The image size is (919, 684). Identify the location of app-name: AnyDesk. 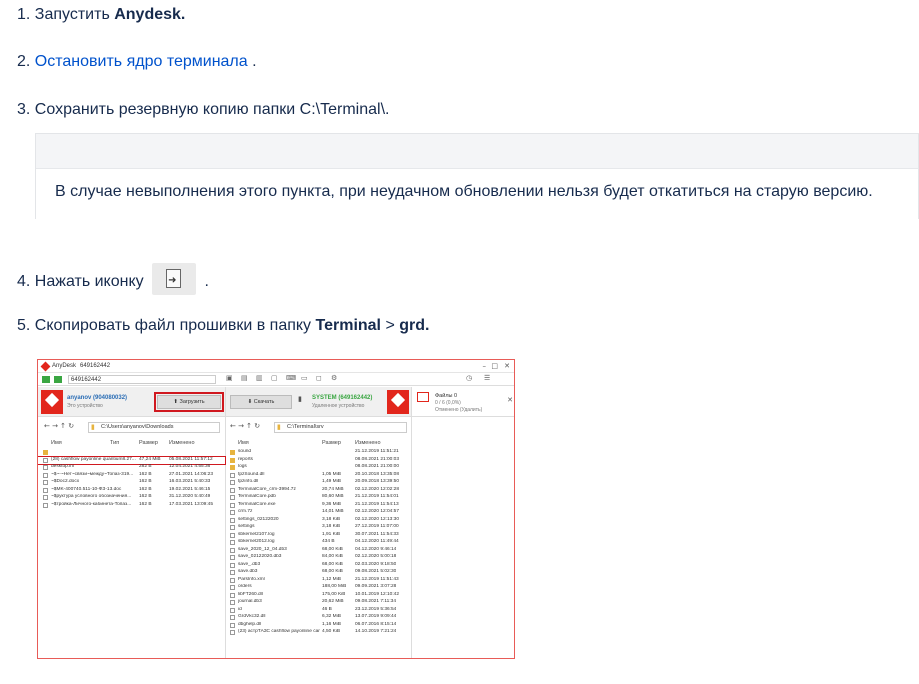
(64, 366).